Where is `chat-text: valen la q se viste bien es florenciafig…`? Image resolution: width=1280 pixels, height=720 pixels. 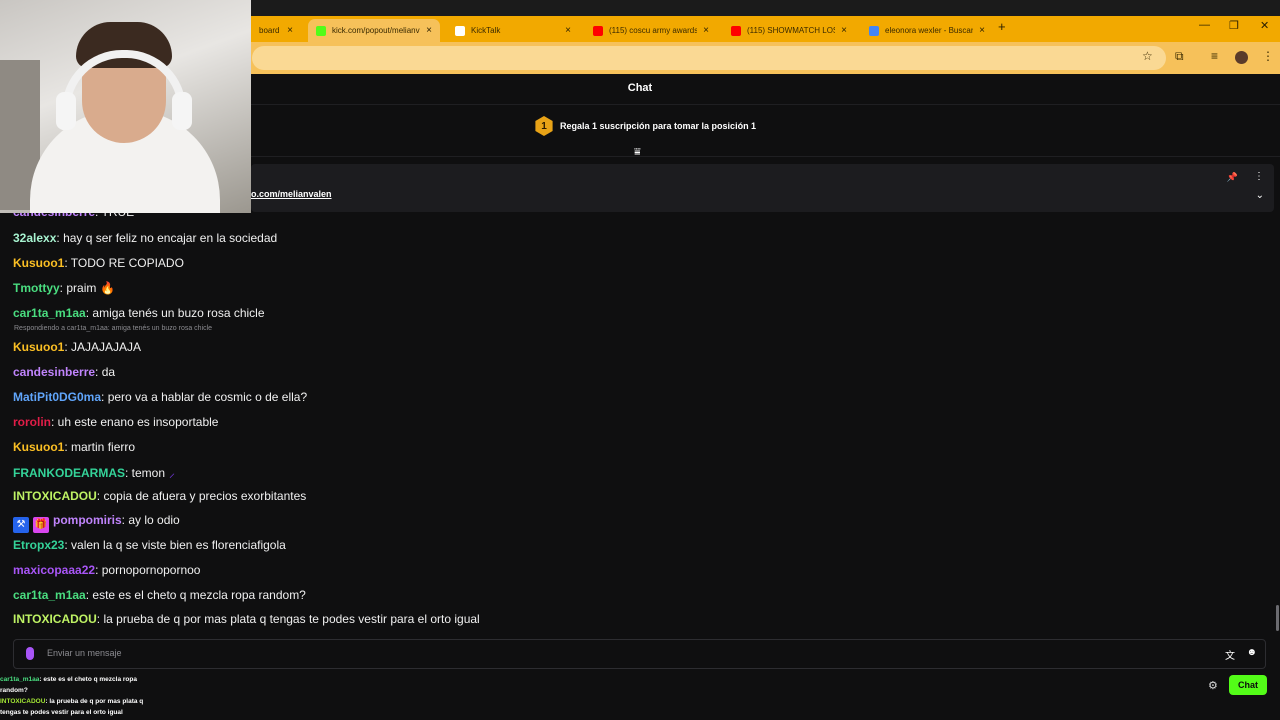
chat-text: valen la q se viste bien es florenciafig… is located at coordinates (178, 545).